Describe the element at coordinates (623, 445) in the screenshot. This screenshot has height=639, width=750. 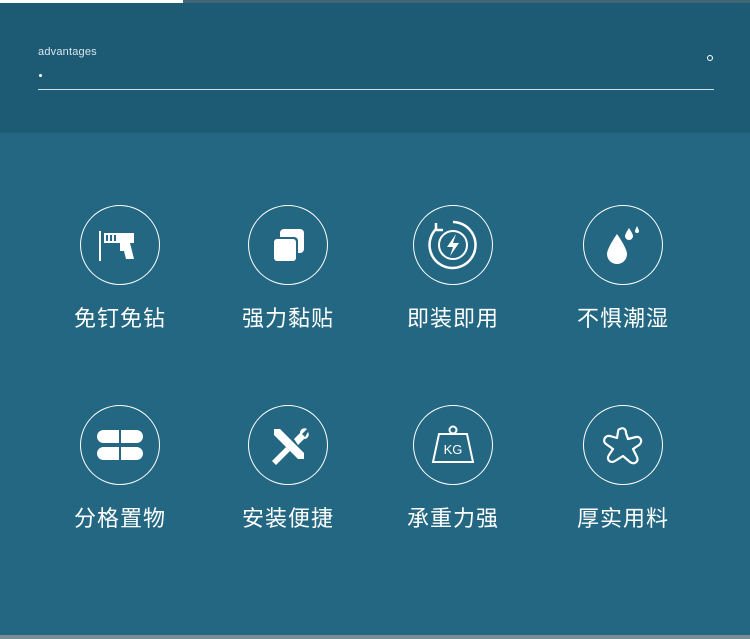
I see `material-star-icon` at that location.